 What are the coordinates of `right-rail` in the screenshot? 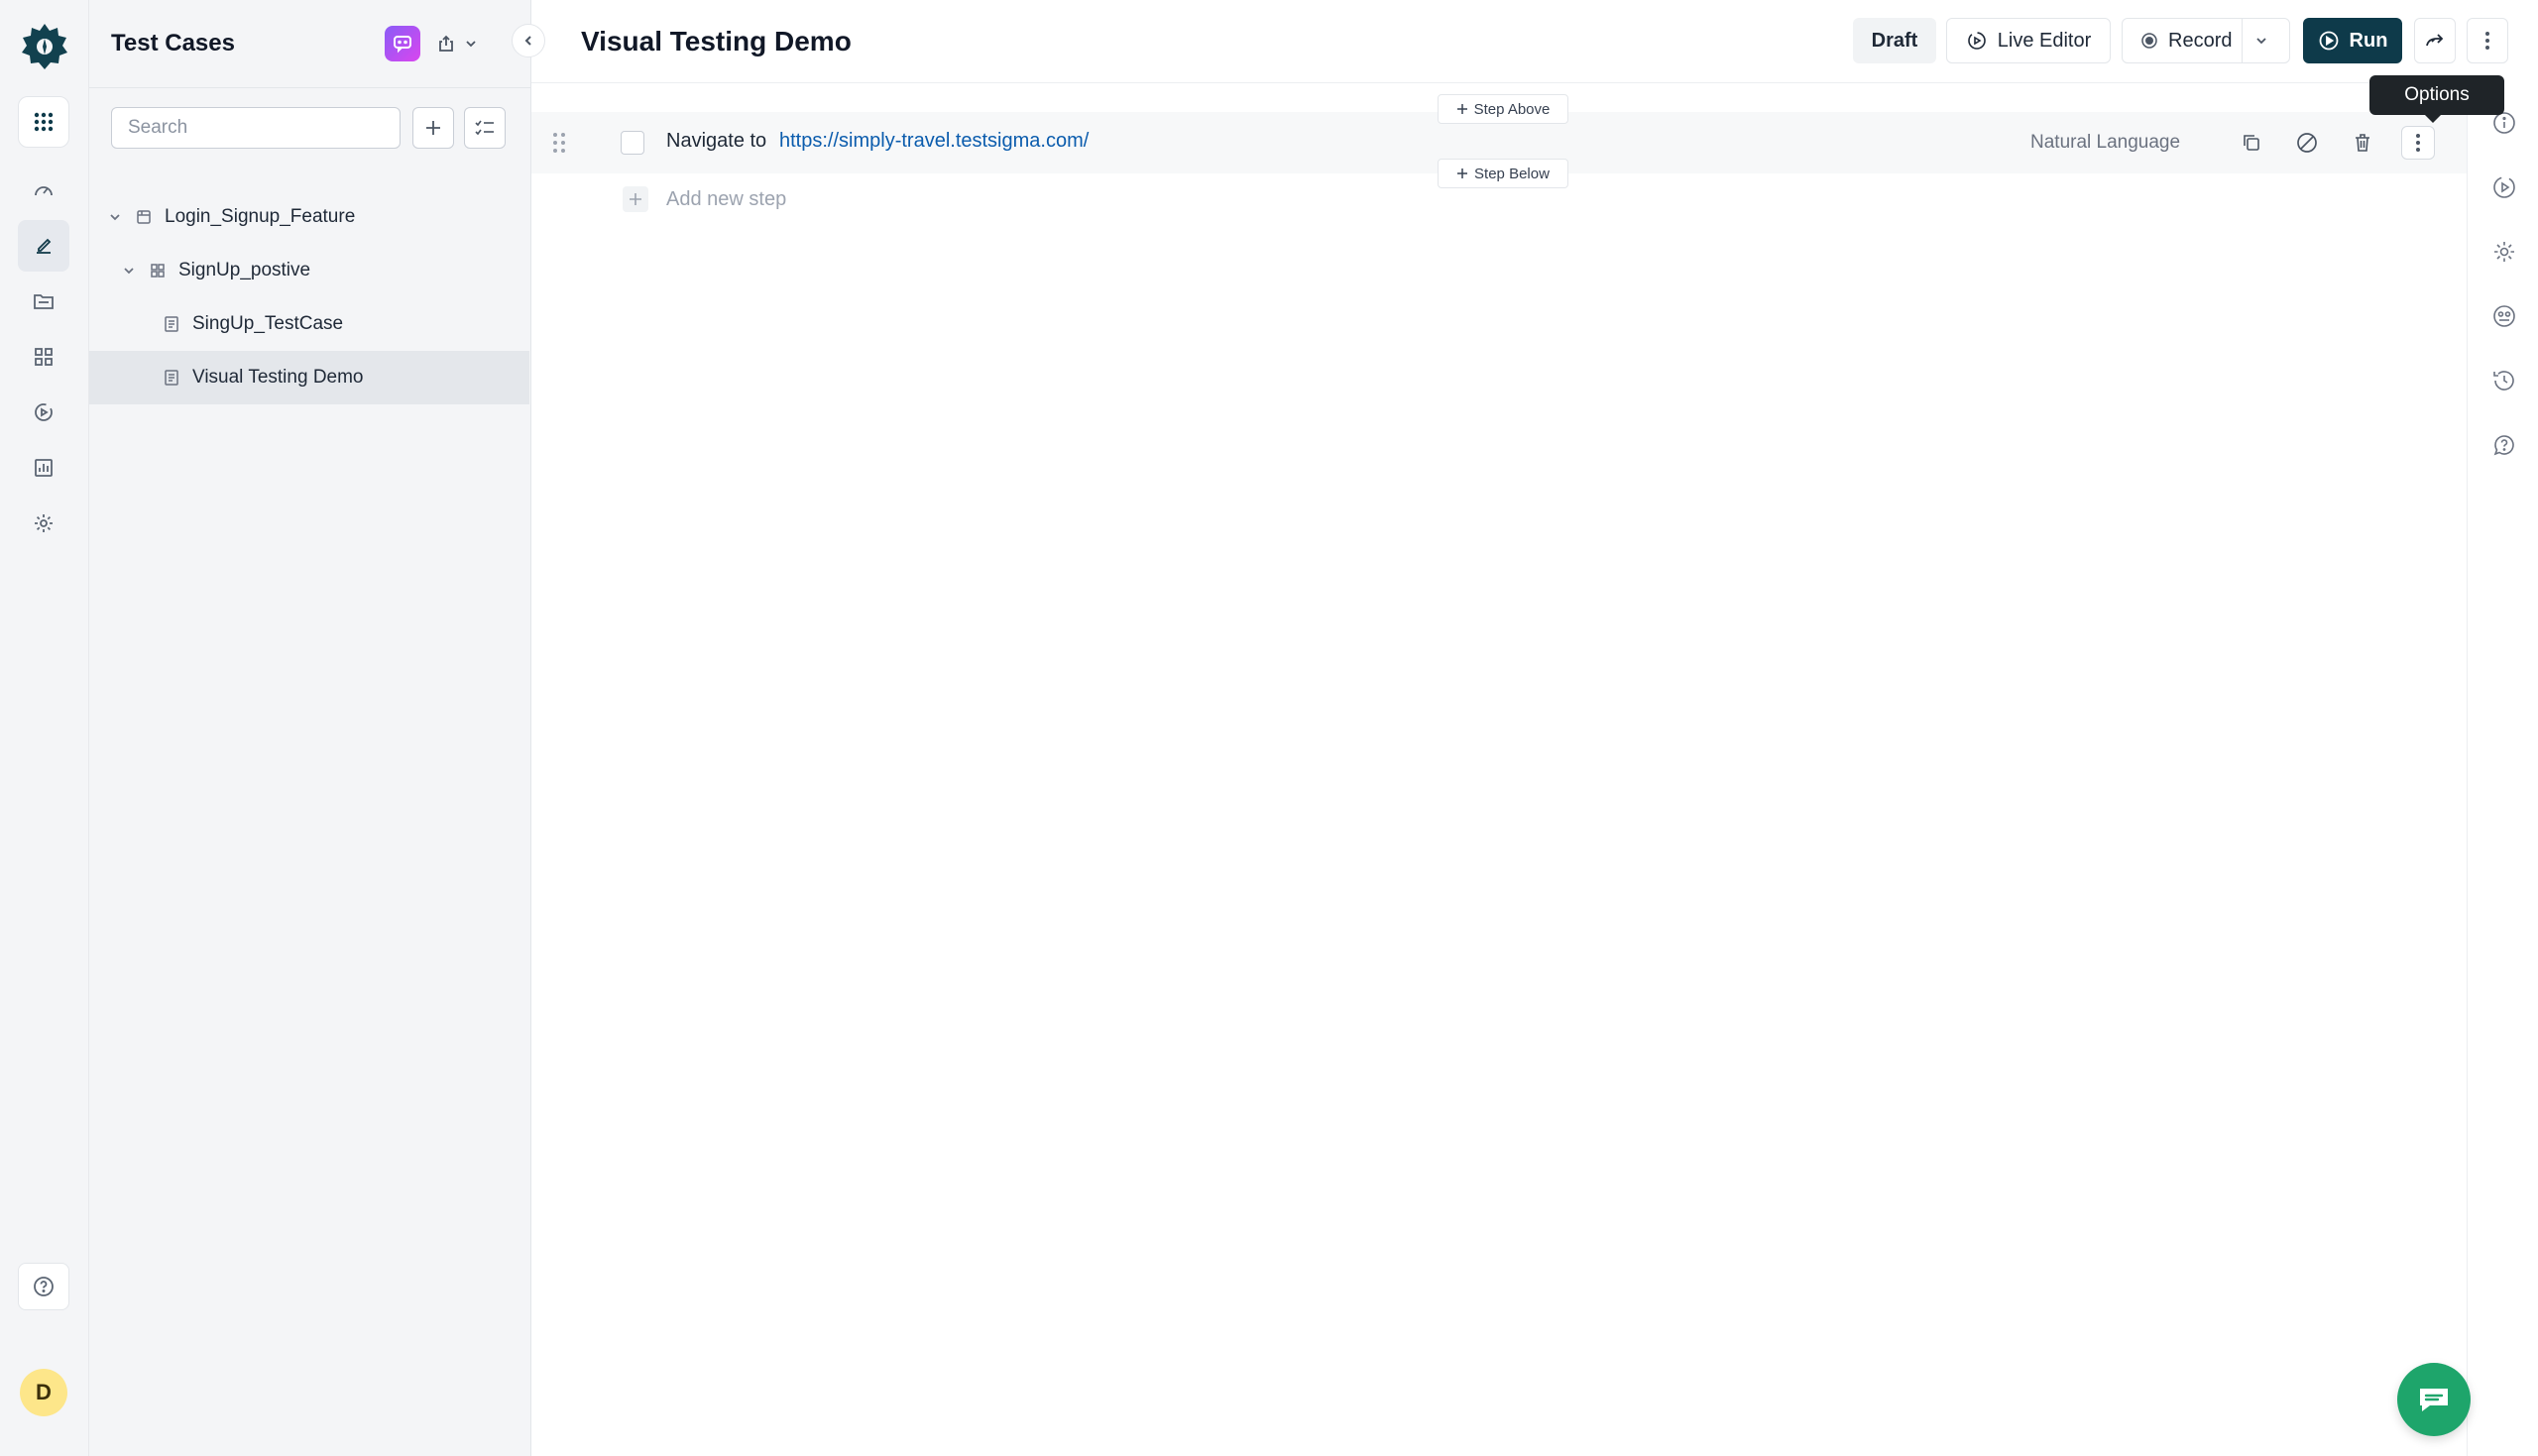 It's located at (2502, 769).